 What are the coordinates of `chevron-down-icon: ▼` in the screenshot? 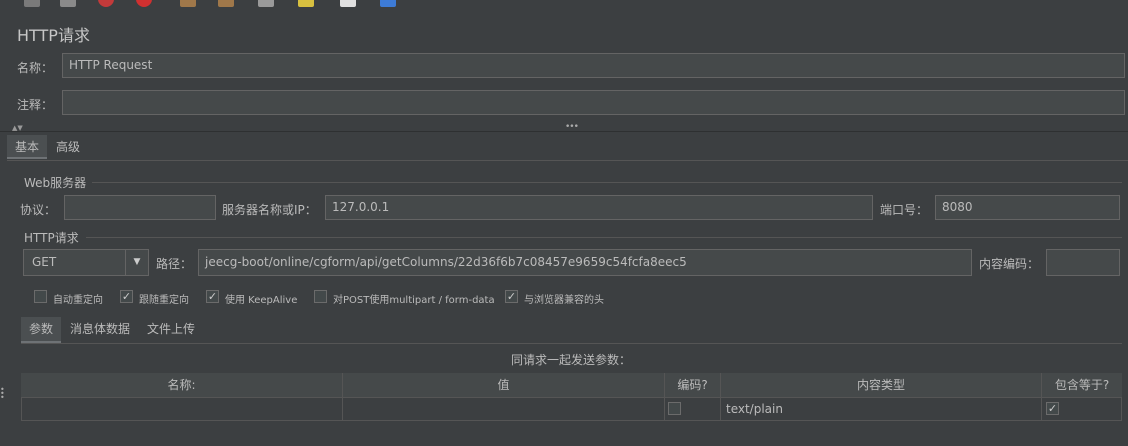 It's located at (136, 262).